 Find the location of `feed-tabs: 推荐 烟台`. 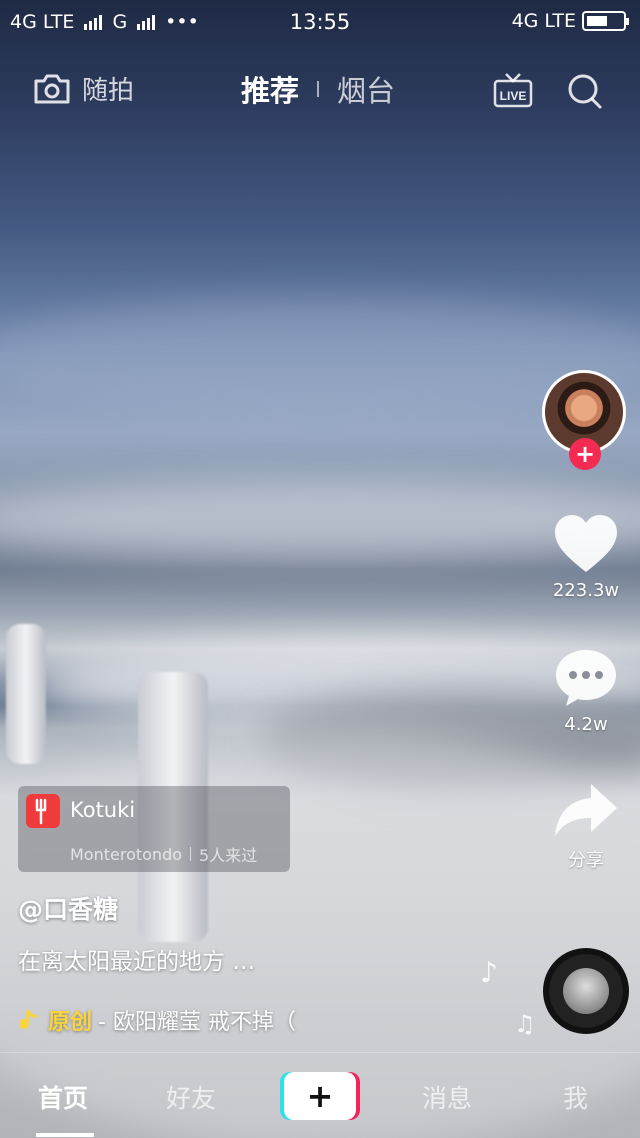

feed-tabs: 推荐 烟台 is located at coordinates (318, 89).